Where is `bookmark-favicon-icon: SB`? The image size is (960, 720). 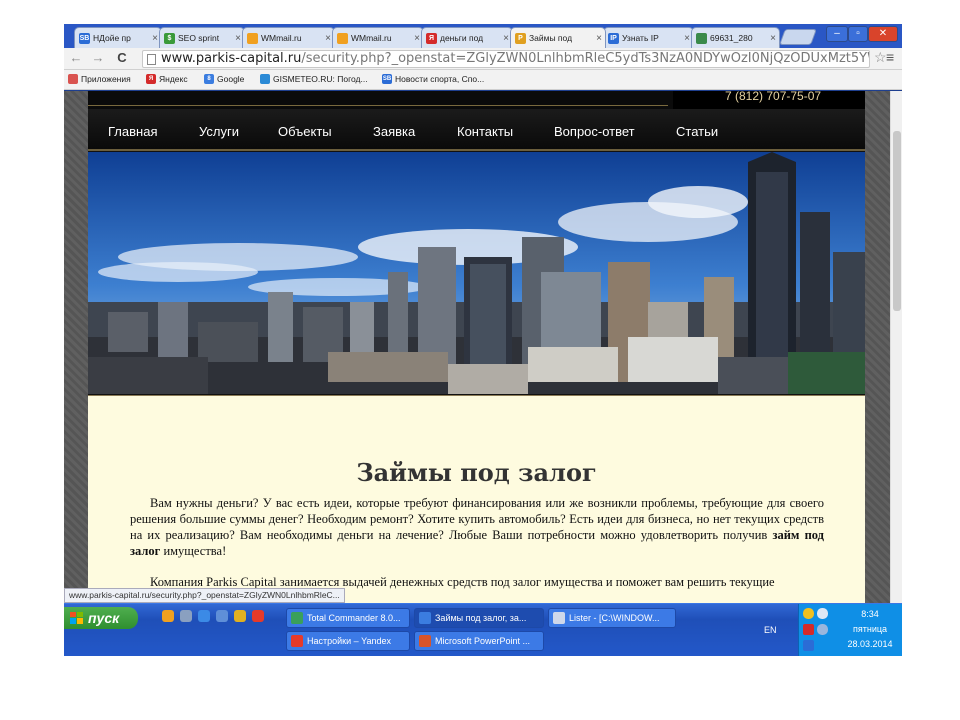
bookmark-favicon-icon: SB is located at coordinates (387, 79).